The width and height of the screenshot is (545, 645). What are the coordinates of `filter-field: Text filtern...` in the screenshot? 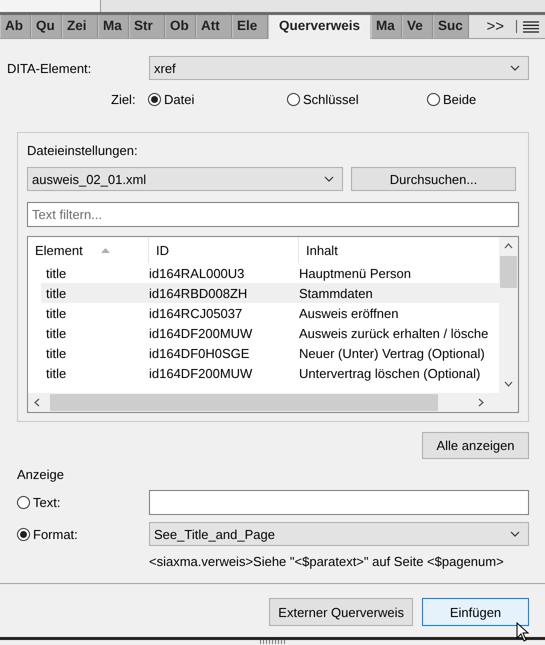 It's located at (273, 214).